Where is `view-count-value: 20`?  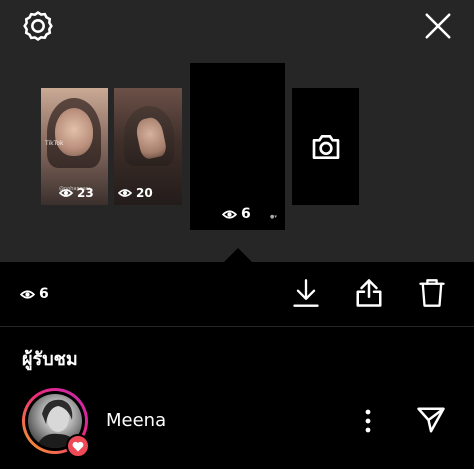 view-count-value: 20 is located at coordinates (144, 193).